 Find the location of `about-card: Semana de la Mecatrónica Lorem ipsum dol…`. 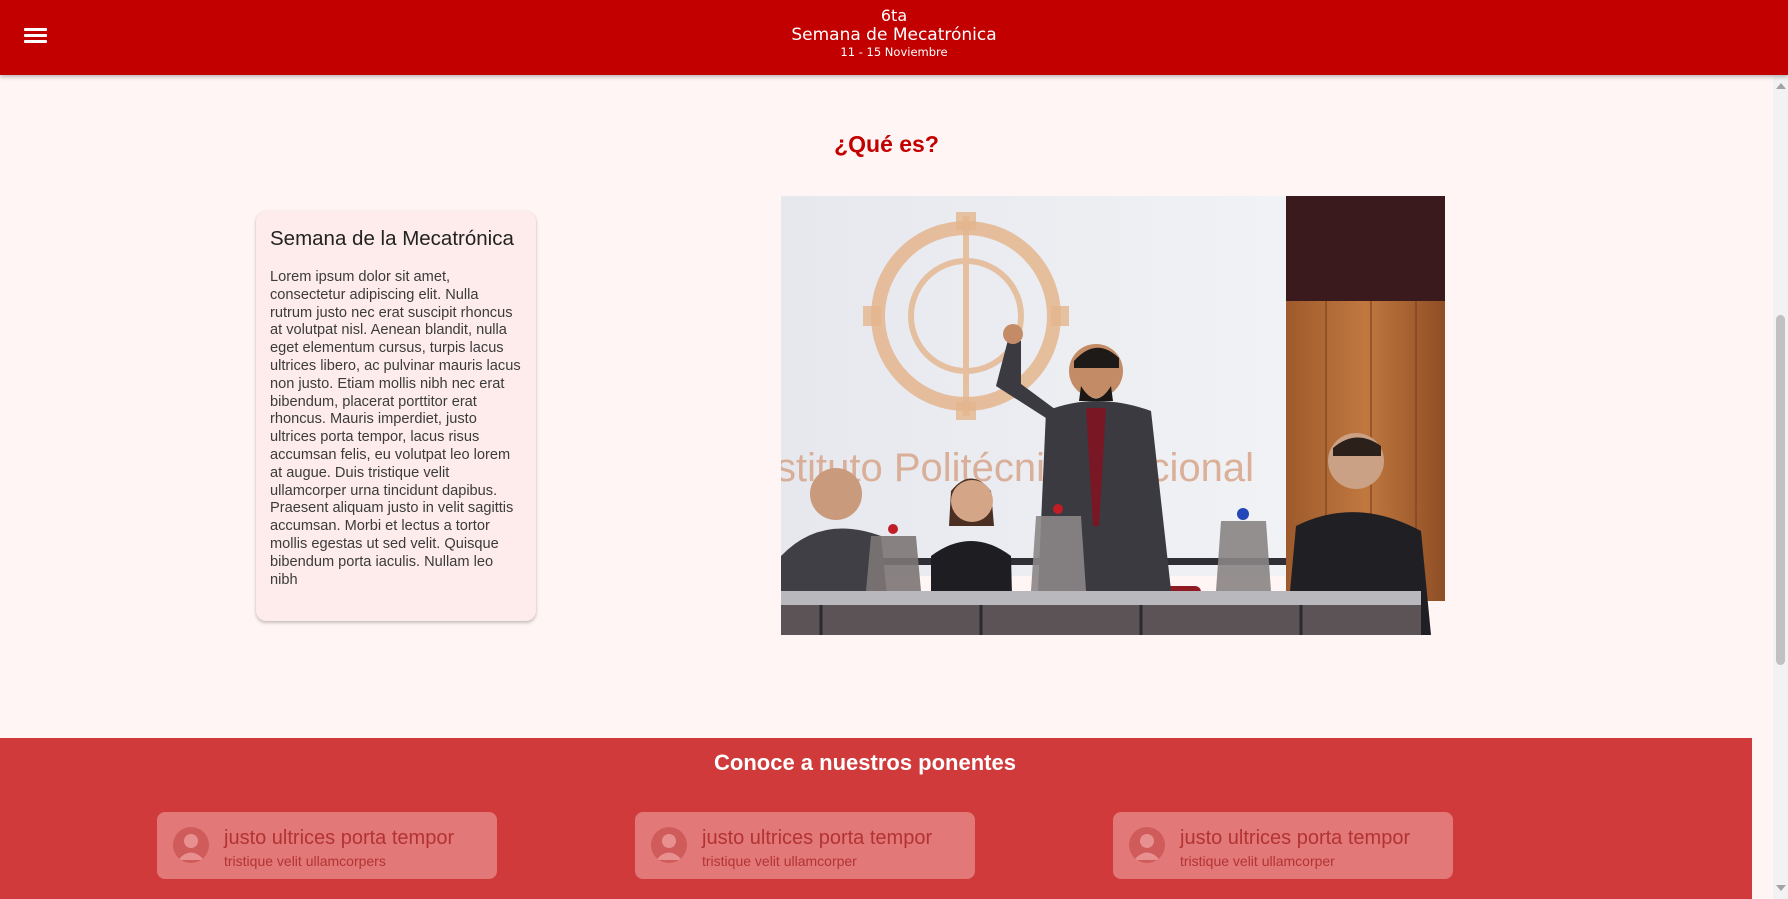

about-card: Semana de la Mecatrónica Lorem ipsum dol… is located at coordinates (396, 416).